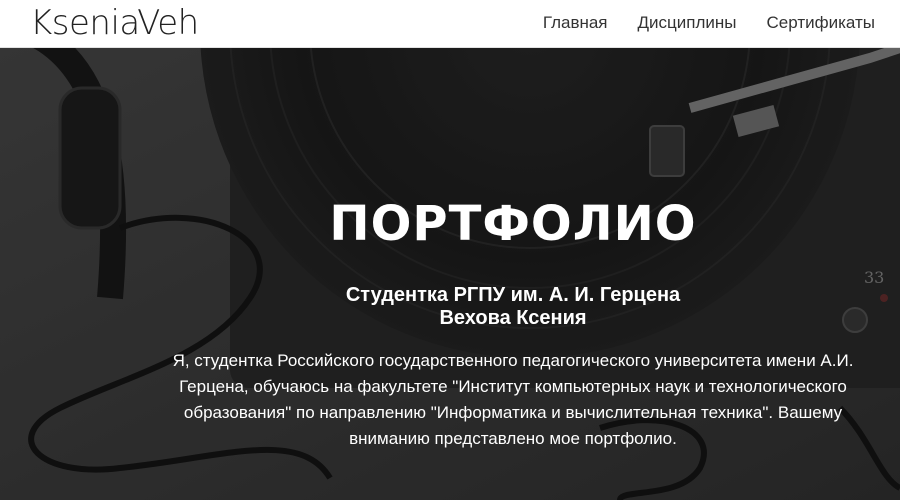 This screenshot has width=900, height=500. I want to click on nav-item-home: Главная, so click(575, 23).